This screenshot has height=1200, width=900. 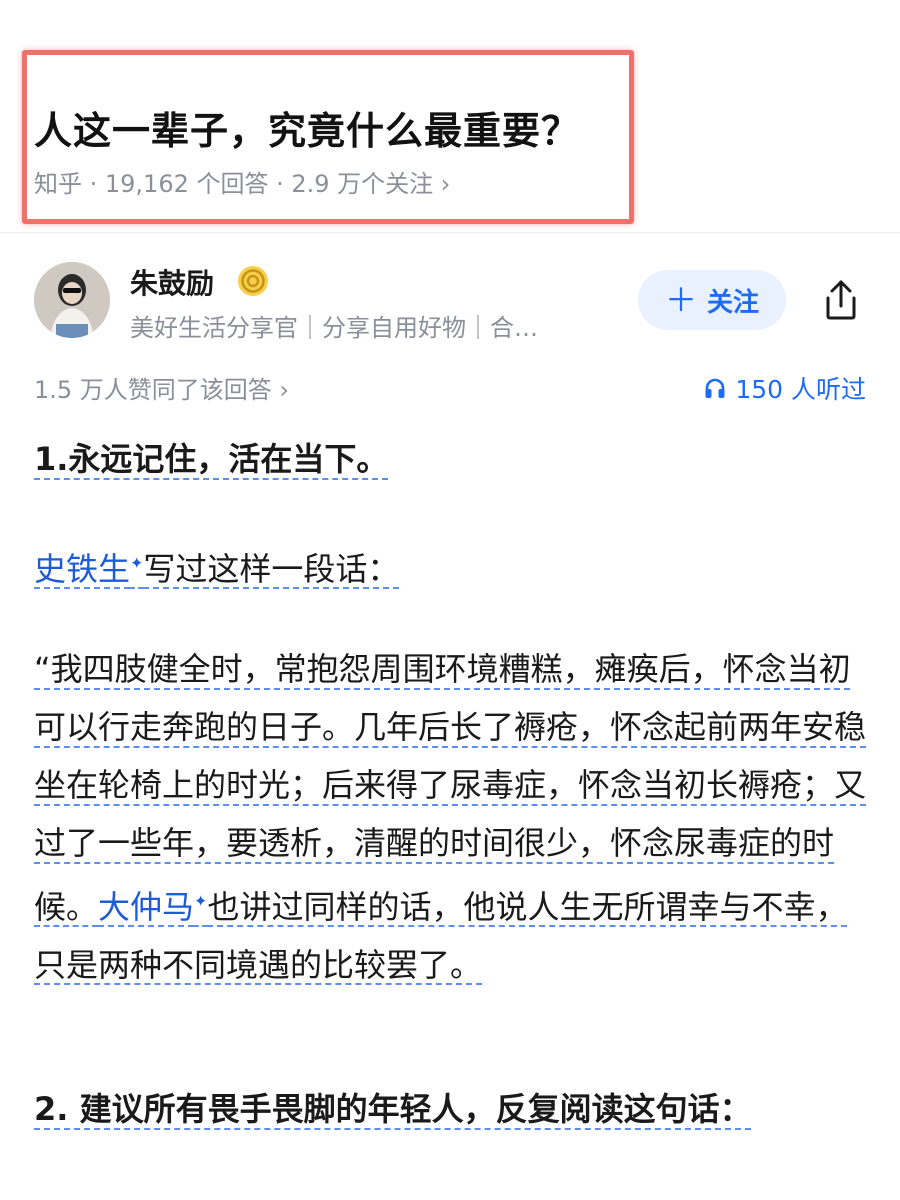 I want to click on gold-badge-icon, so click(x=253, y=281).